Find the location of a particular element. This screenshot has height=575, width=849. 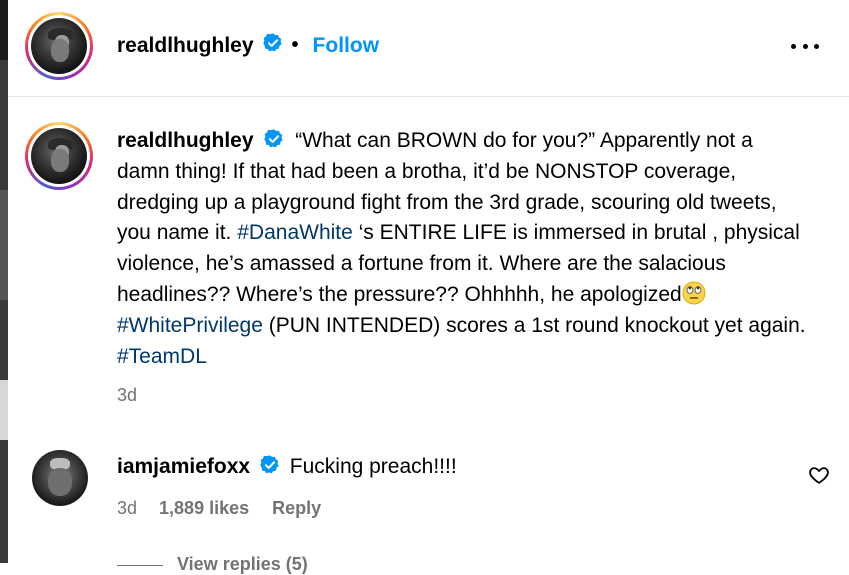

left-edge-background is located at coordinates (4, 281).